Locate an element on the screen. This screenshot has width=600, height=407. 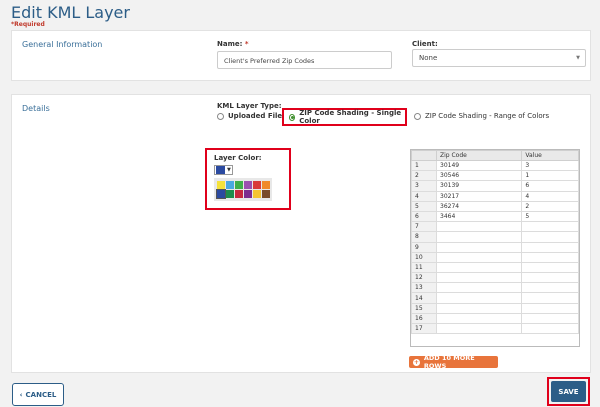
color-dropdown-button: ▼ is located at coordinates (223, 170).